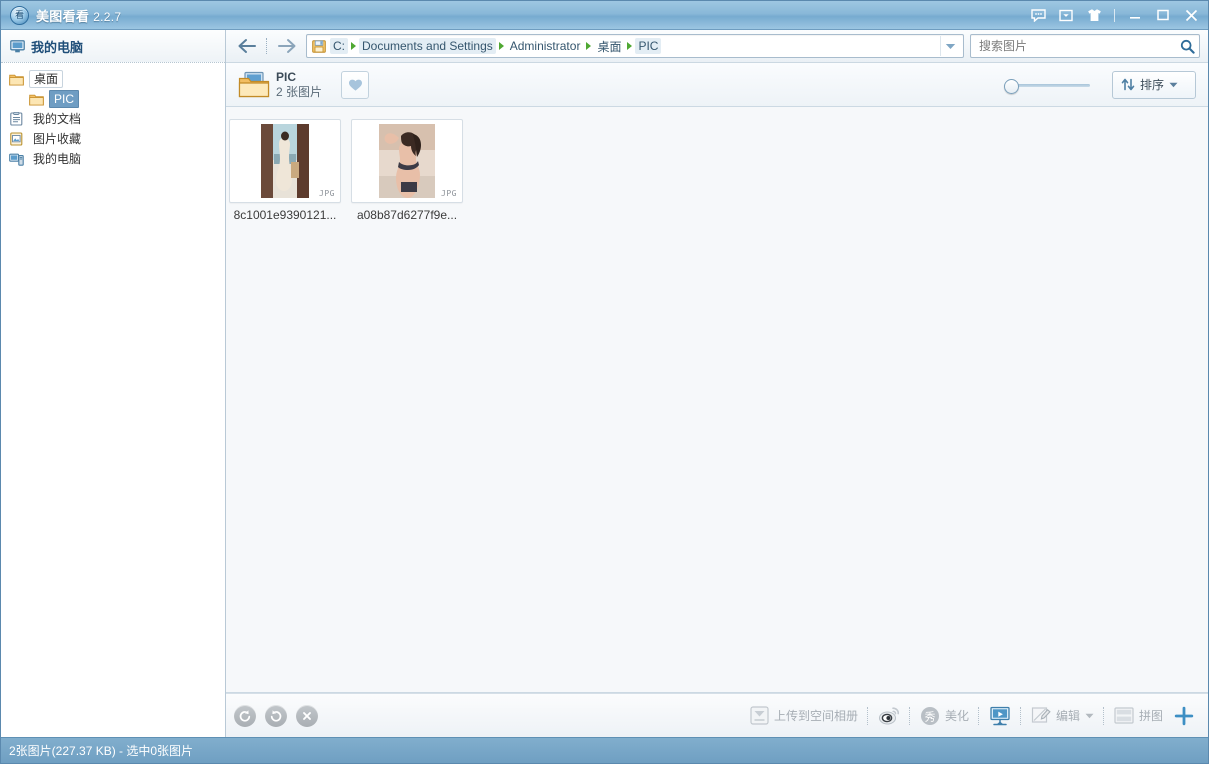 This screenshot has height=764, width=1209. I want to click on bottom-toolbar: 上传到空间相册 秀 美化 编辑 拼图, so click(717, 715).